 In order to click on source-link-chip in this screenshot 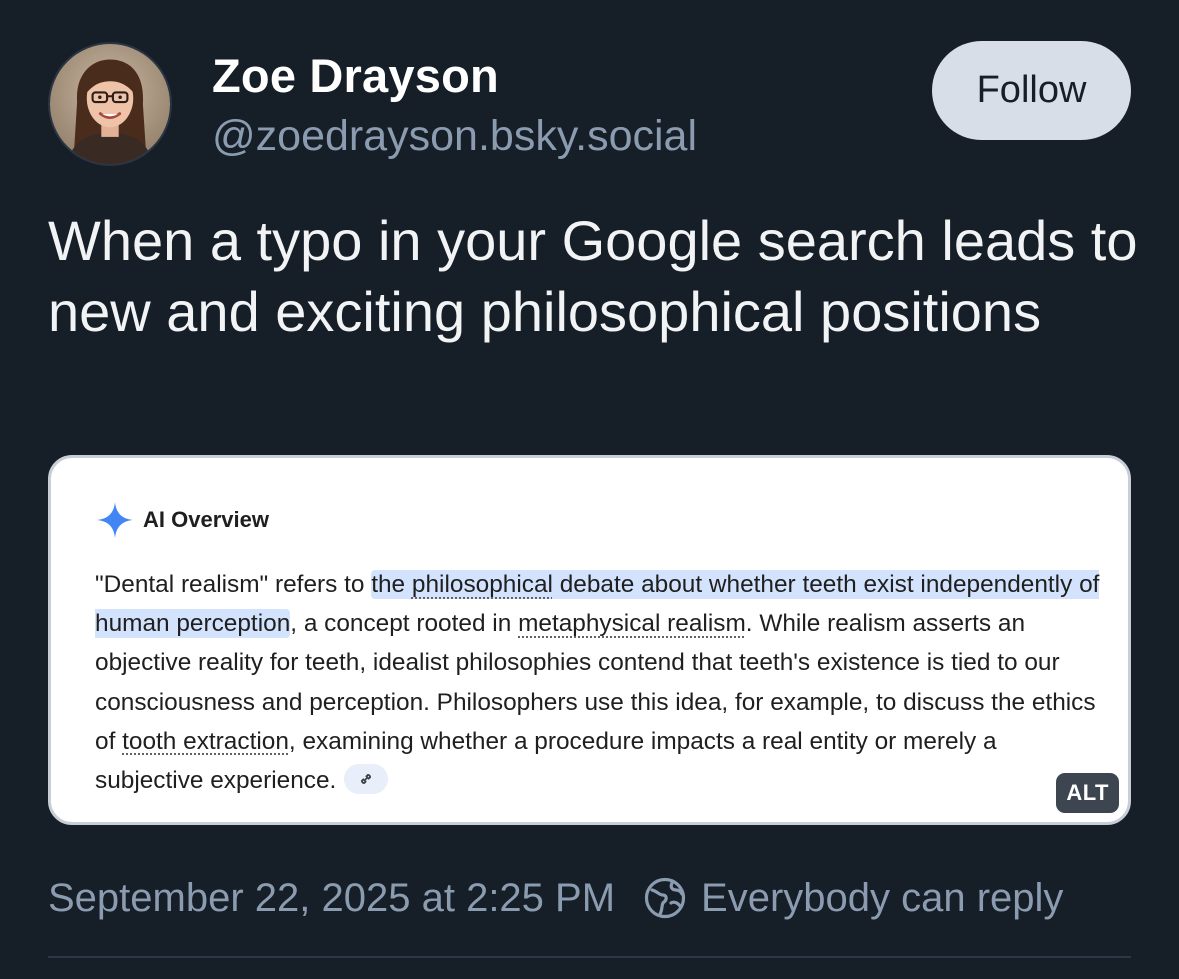, I will do `click(366, 778)`.